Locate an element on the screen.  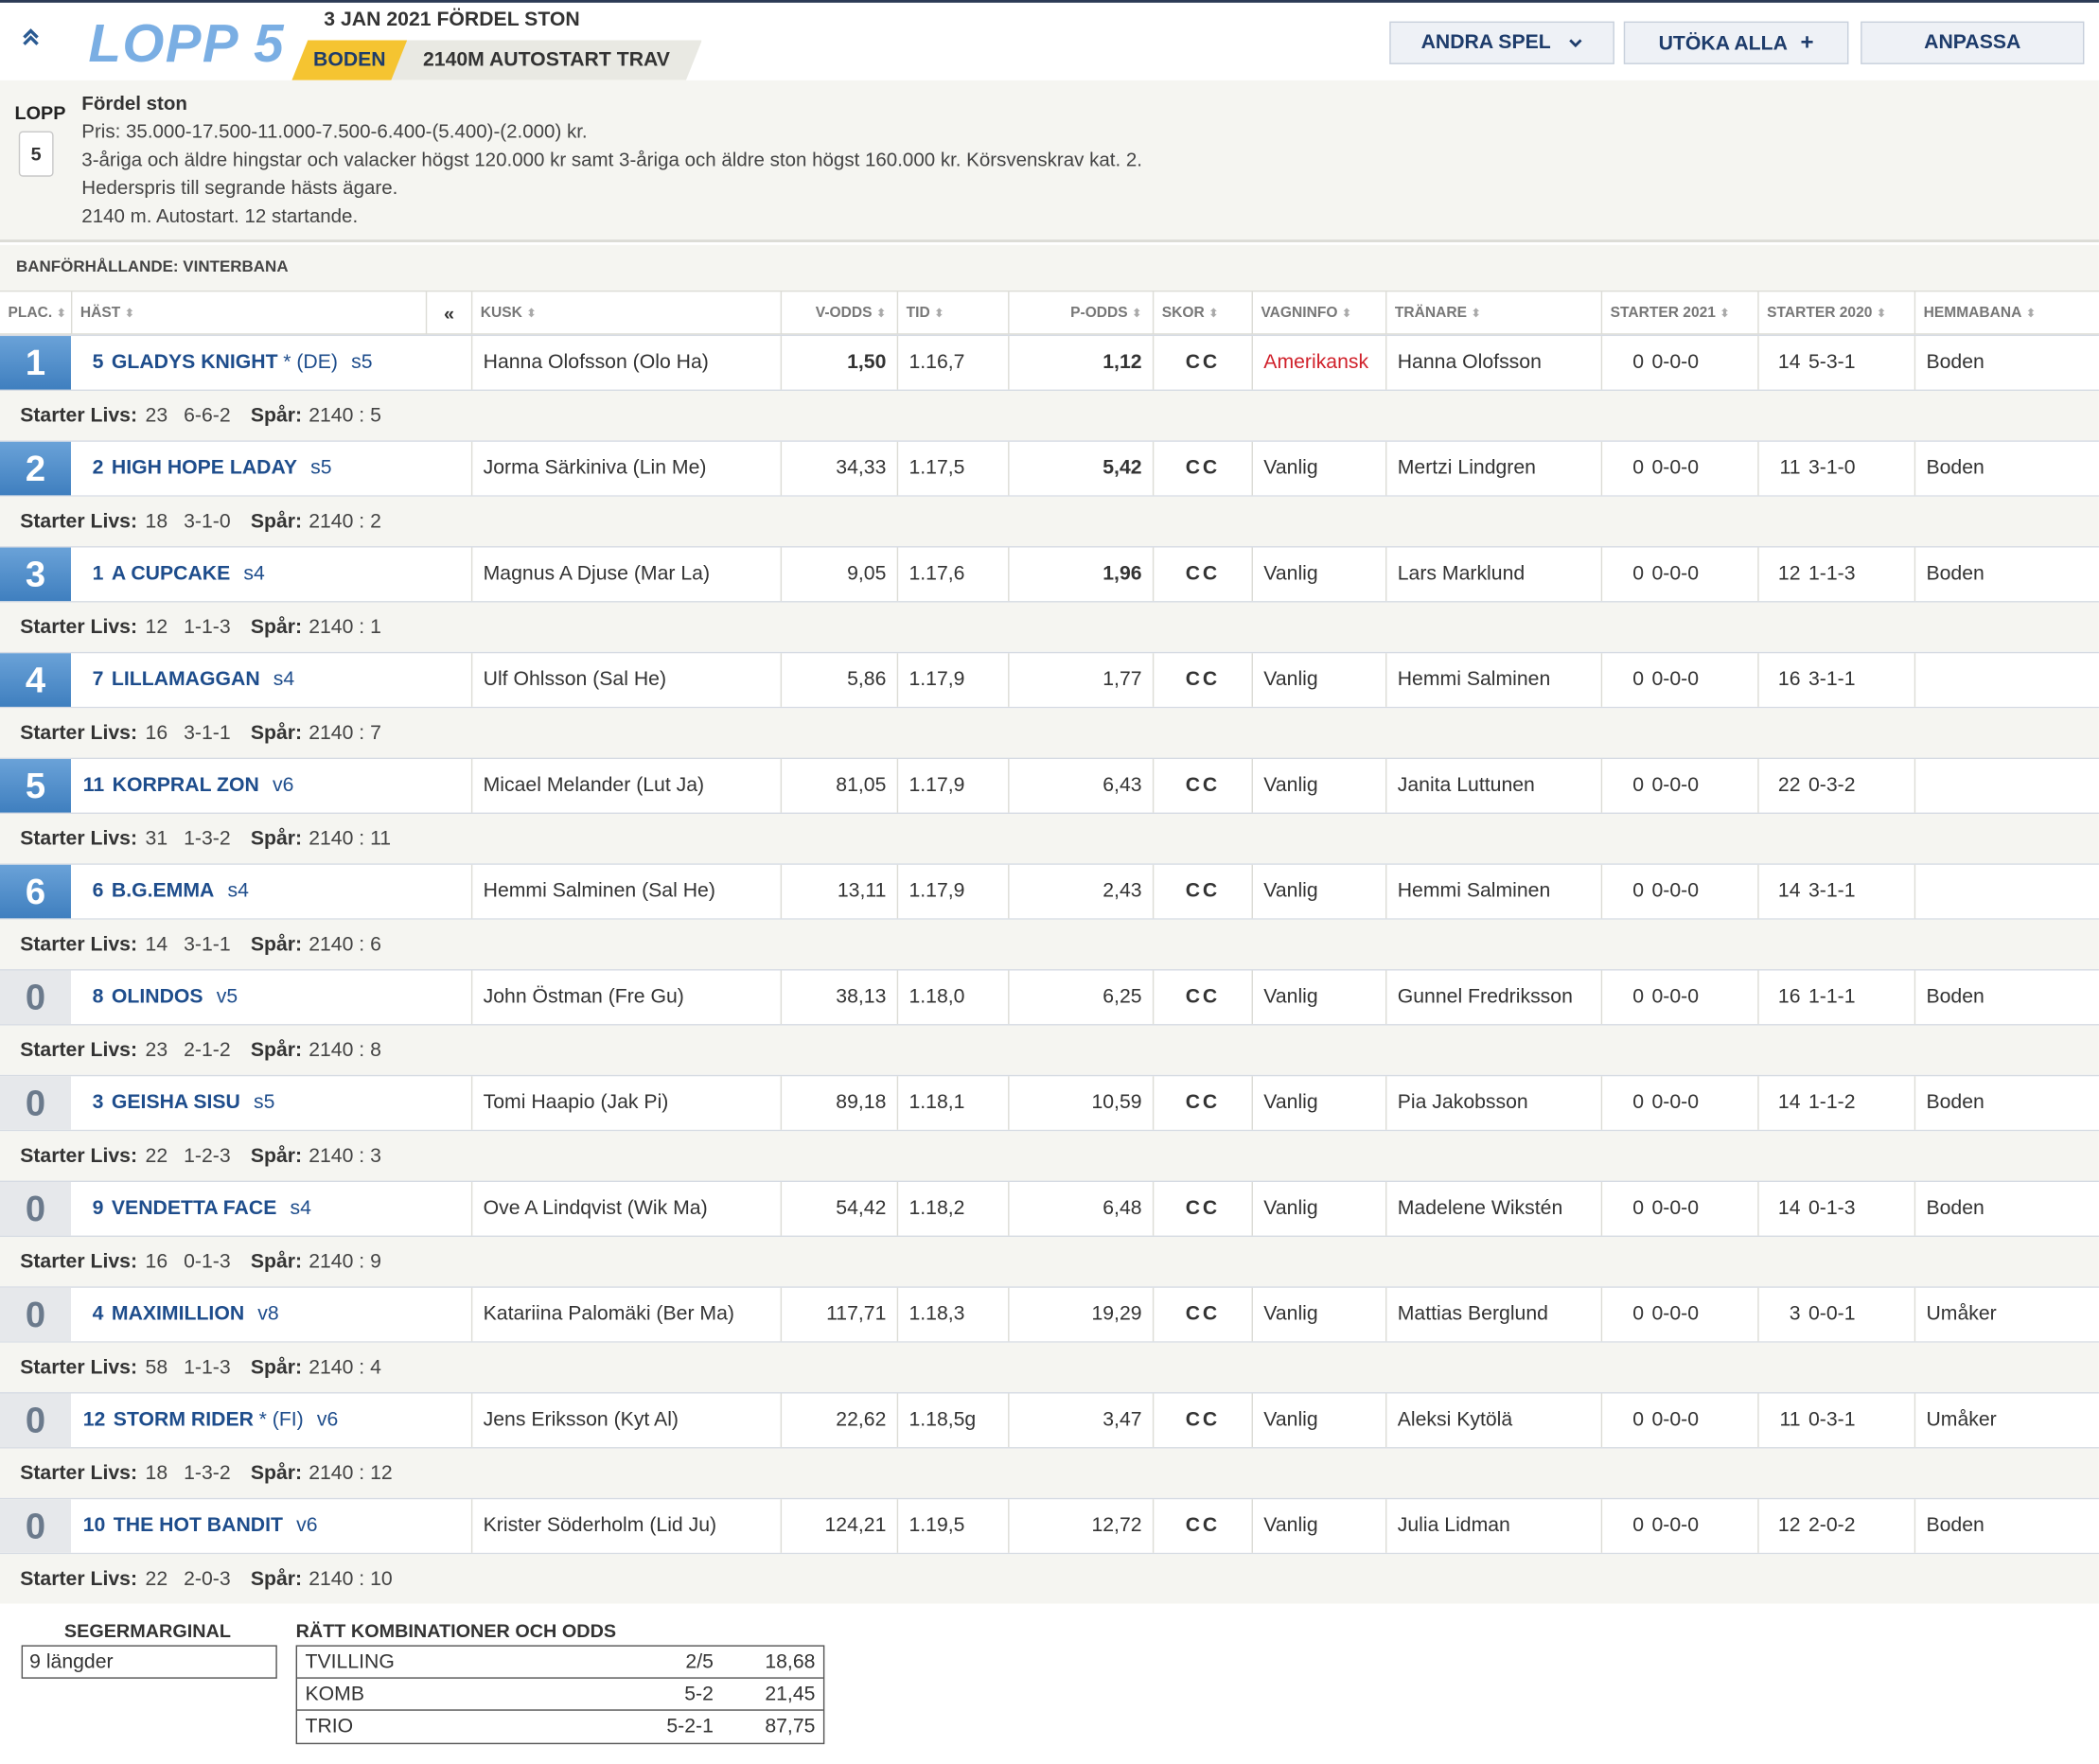
driver-name: Katariina Palomäki (Ber Ma) is located at coordinates (628, 1314).